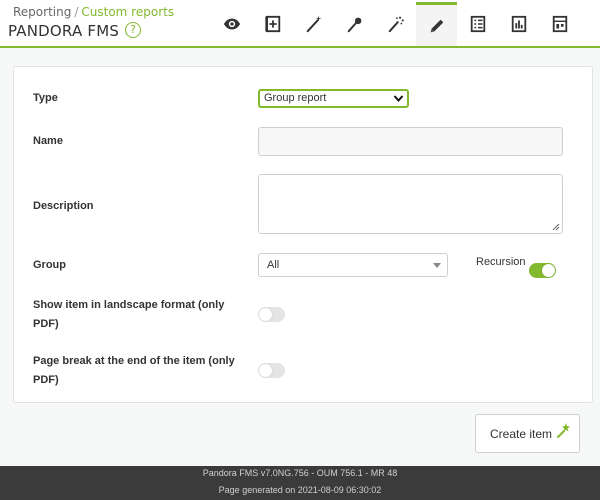 Image resolution: width=600 pixels, height=500 pixels. Describe the element at coordinates (300, 490) in the screenshot. I see `footer-generated: Page generated on 2021-08-09 06:30:02` at that location.